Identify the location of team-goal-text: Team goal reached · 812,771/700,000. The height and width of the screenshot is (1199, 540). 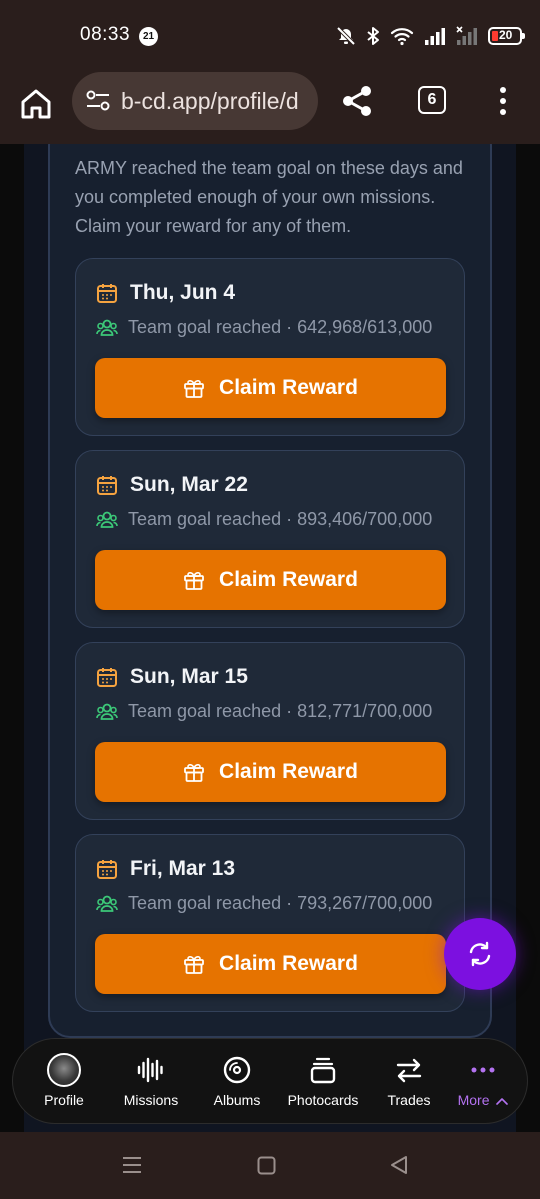
(280, 711).